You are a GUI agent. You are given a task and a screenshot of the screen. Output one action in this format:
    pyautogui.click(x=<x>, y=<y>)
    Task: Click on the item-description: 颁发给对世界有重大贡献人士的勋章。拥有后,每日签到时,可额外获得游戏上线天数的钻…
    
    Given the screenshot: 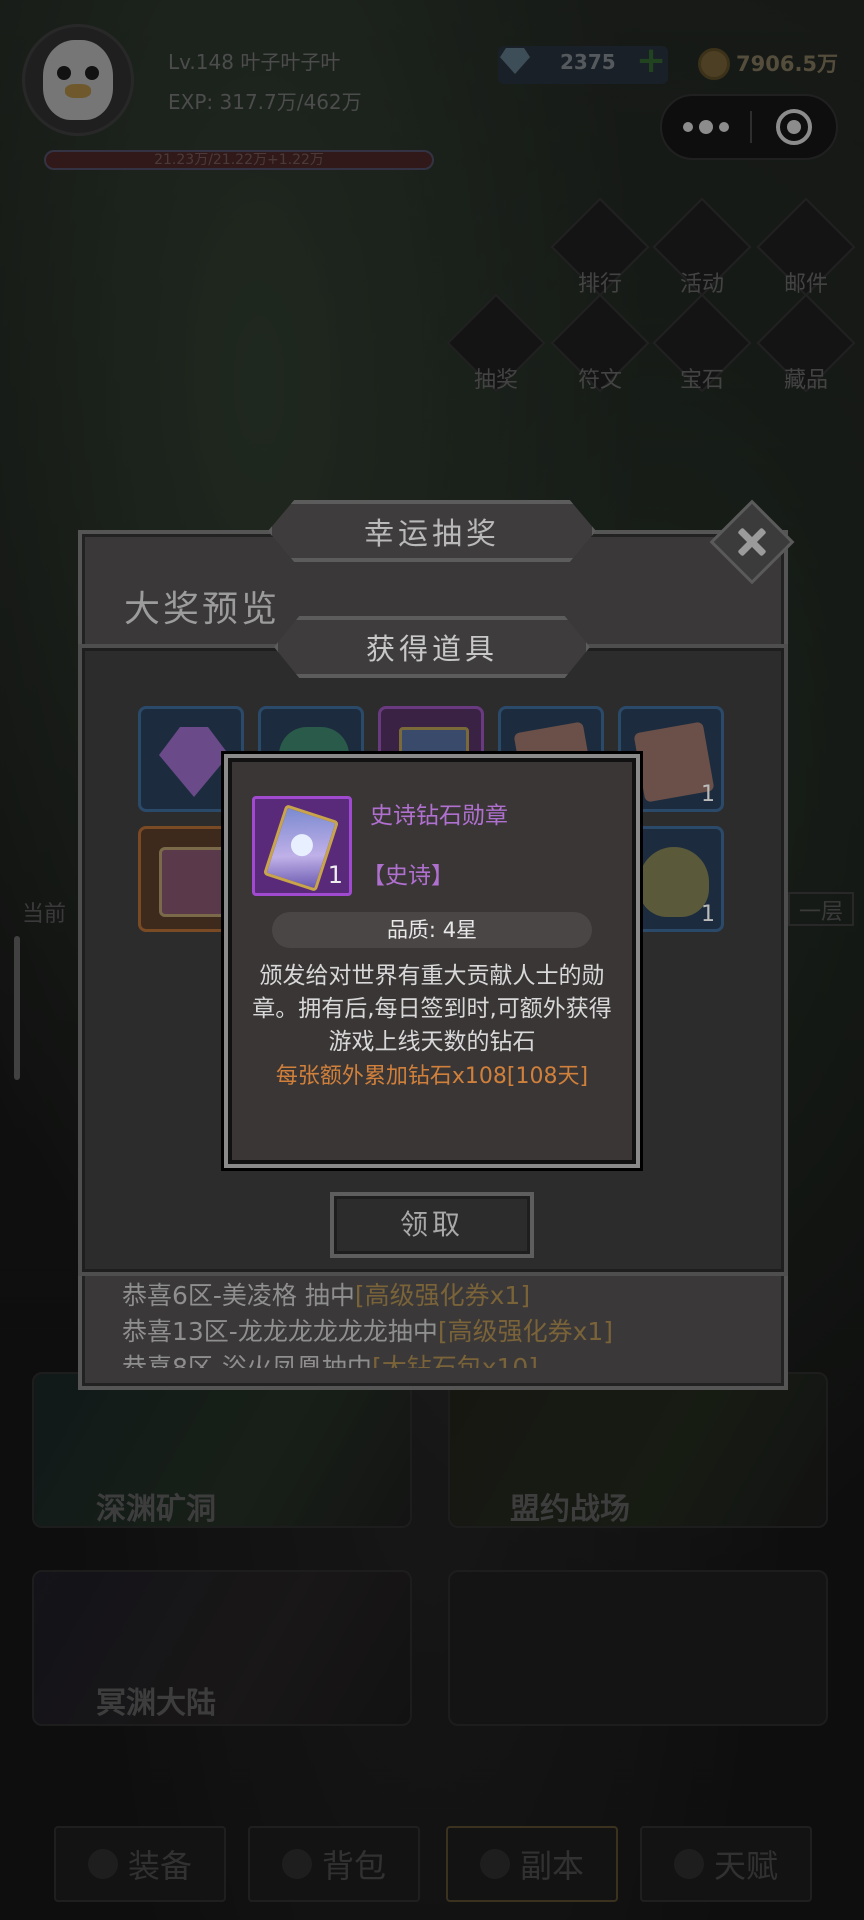 What is the action you would take?
    pyautogui.click(x=432, y=1009)
    